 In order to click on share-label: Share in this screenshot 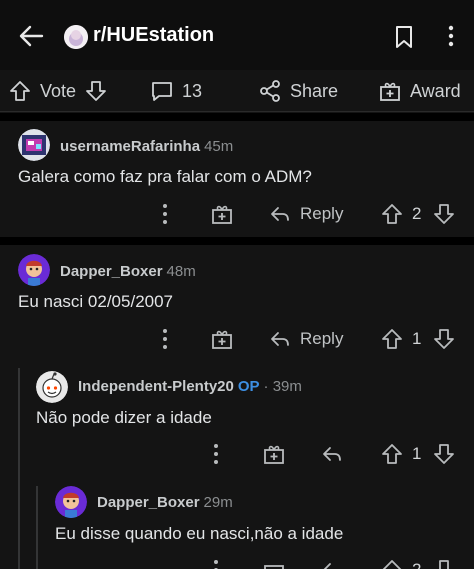, I will do `click(314, 90)`.